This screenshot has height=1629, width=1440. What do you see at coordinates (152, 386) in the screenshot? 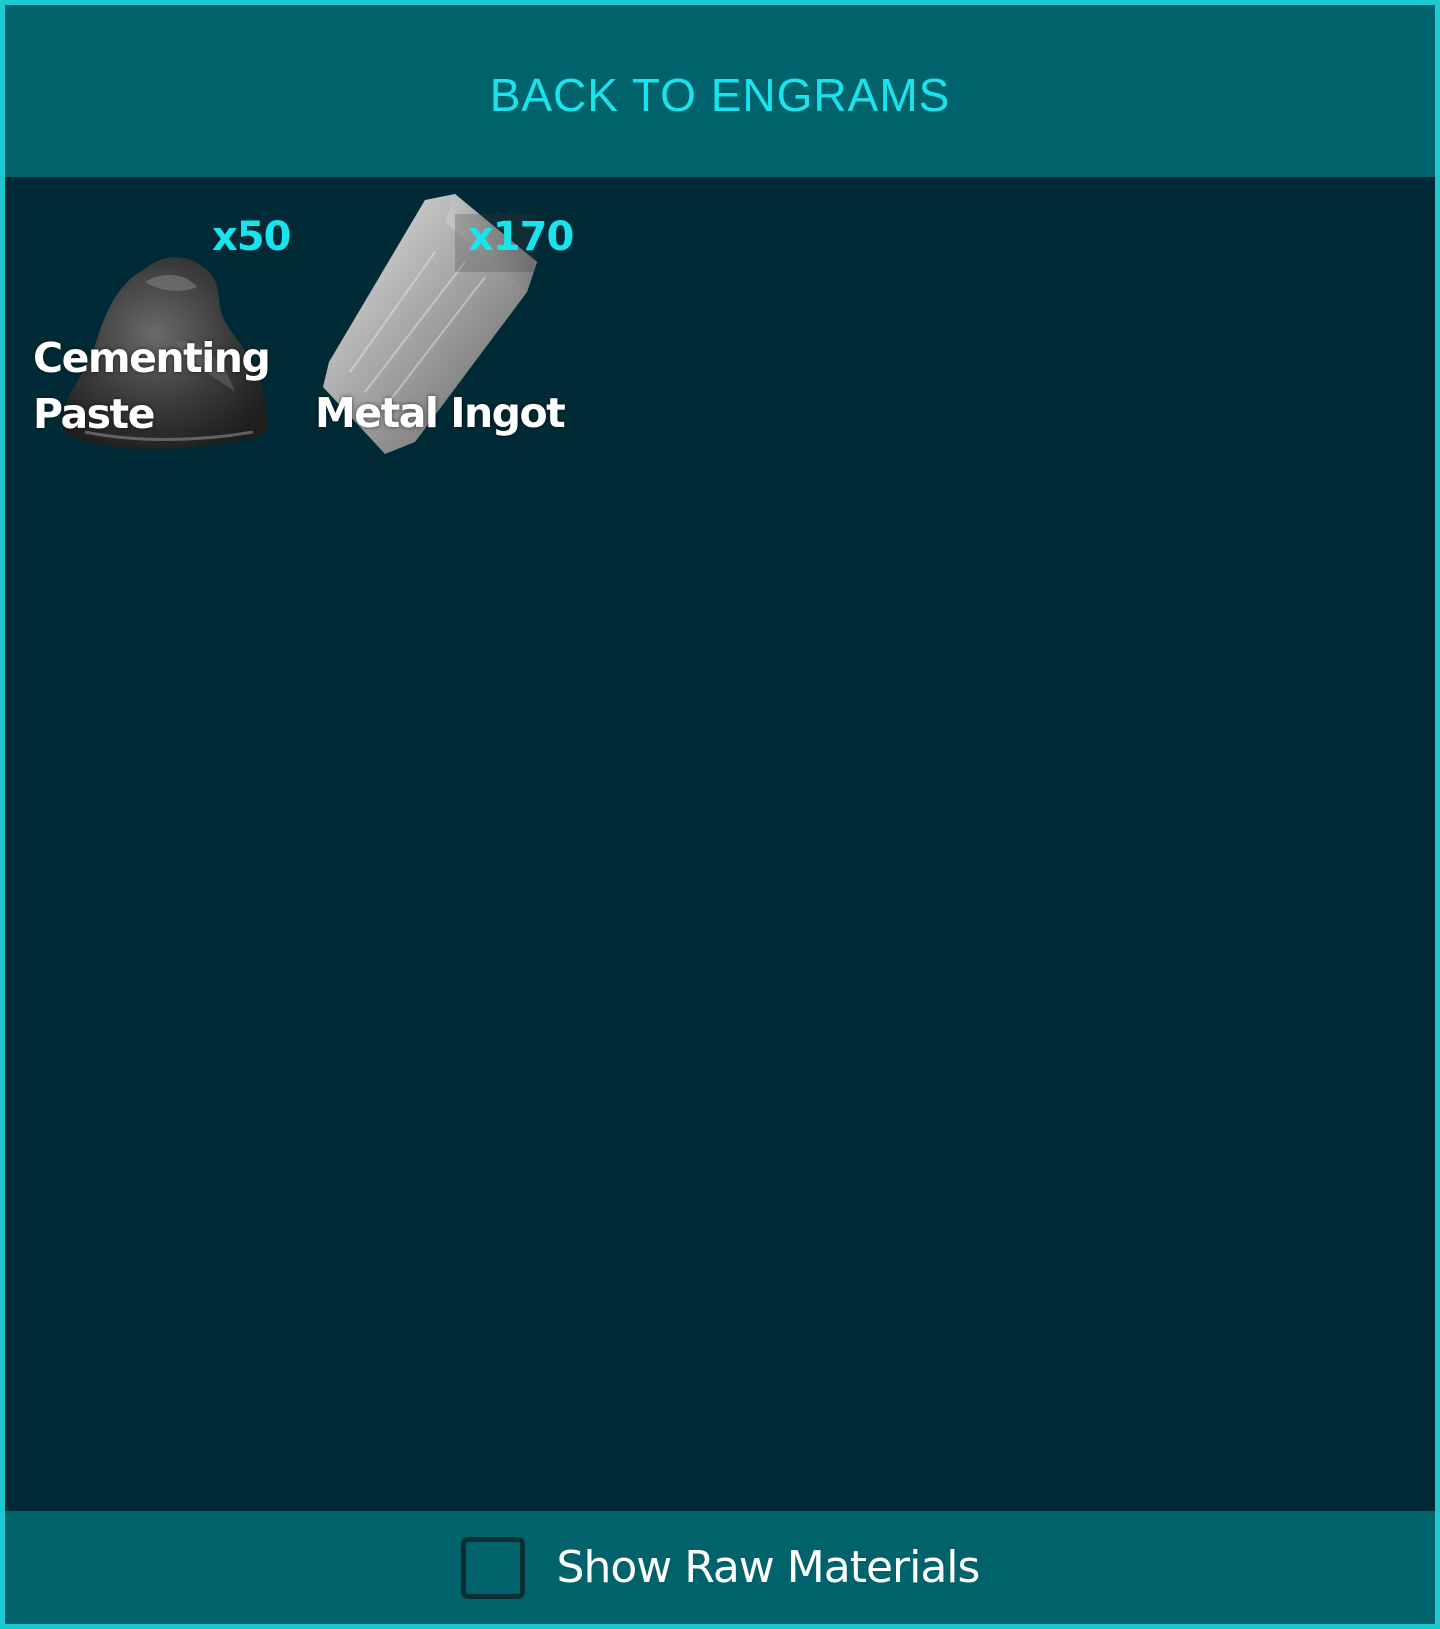
I see `item-name: Cementing Paste` at bounding box center [152, 386].